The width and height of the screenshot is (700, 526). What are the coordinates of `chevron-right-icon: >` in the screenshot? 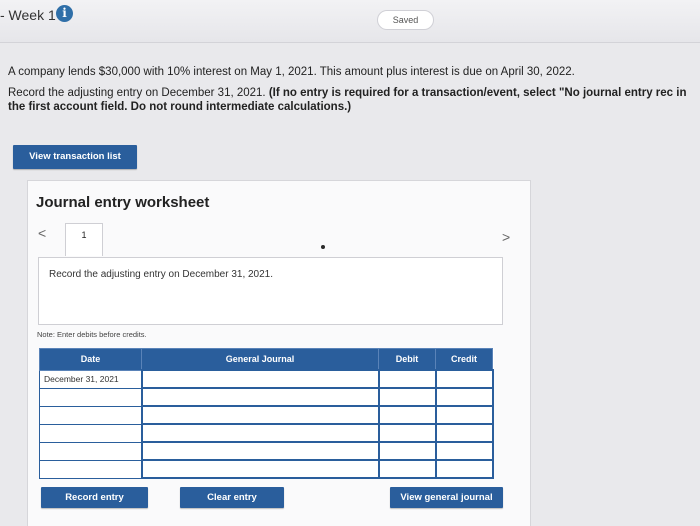 It's located at (506, 237).